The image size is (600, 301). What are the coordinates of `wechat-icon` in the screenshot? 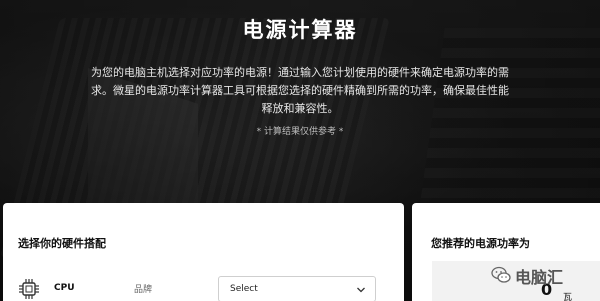 It's located at (501, 274).